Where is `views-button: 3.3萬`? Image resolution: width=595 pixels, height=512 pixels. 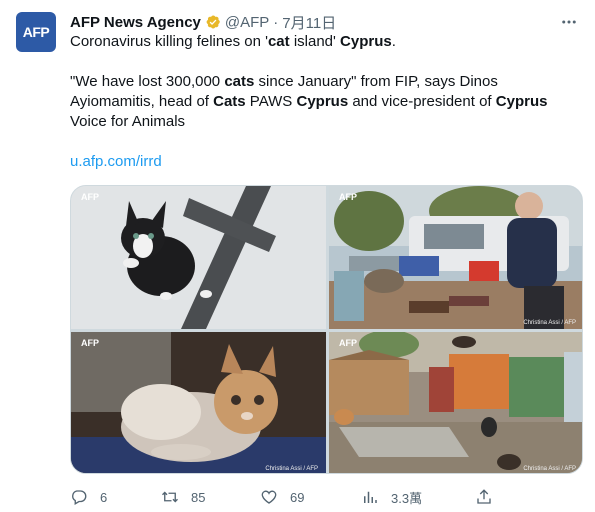 views-button: 3.3萬 is located at coordinates (391, 497).